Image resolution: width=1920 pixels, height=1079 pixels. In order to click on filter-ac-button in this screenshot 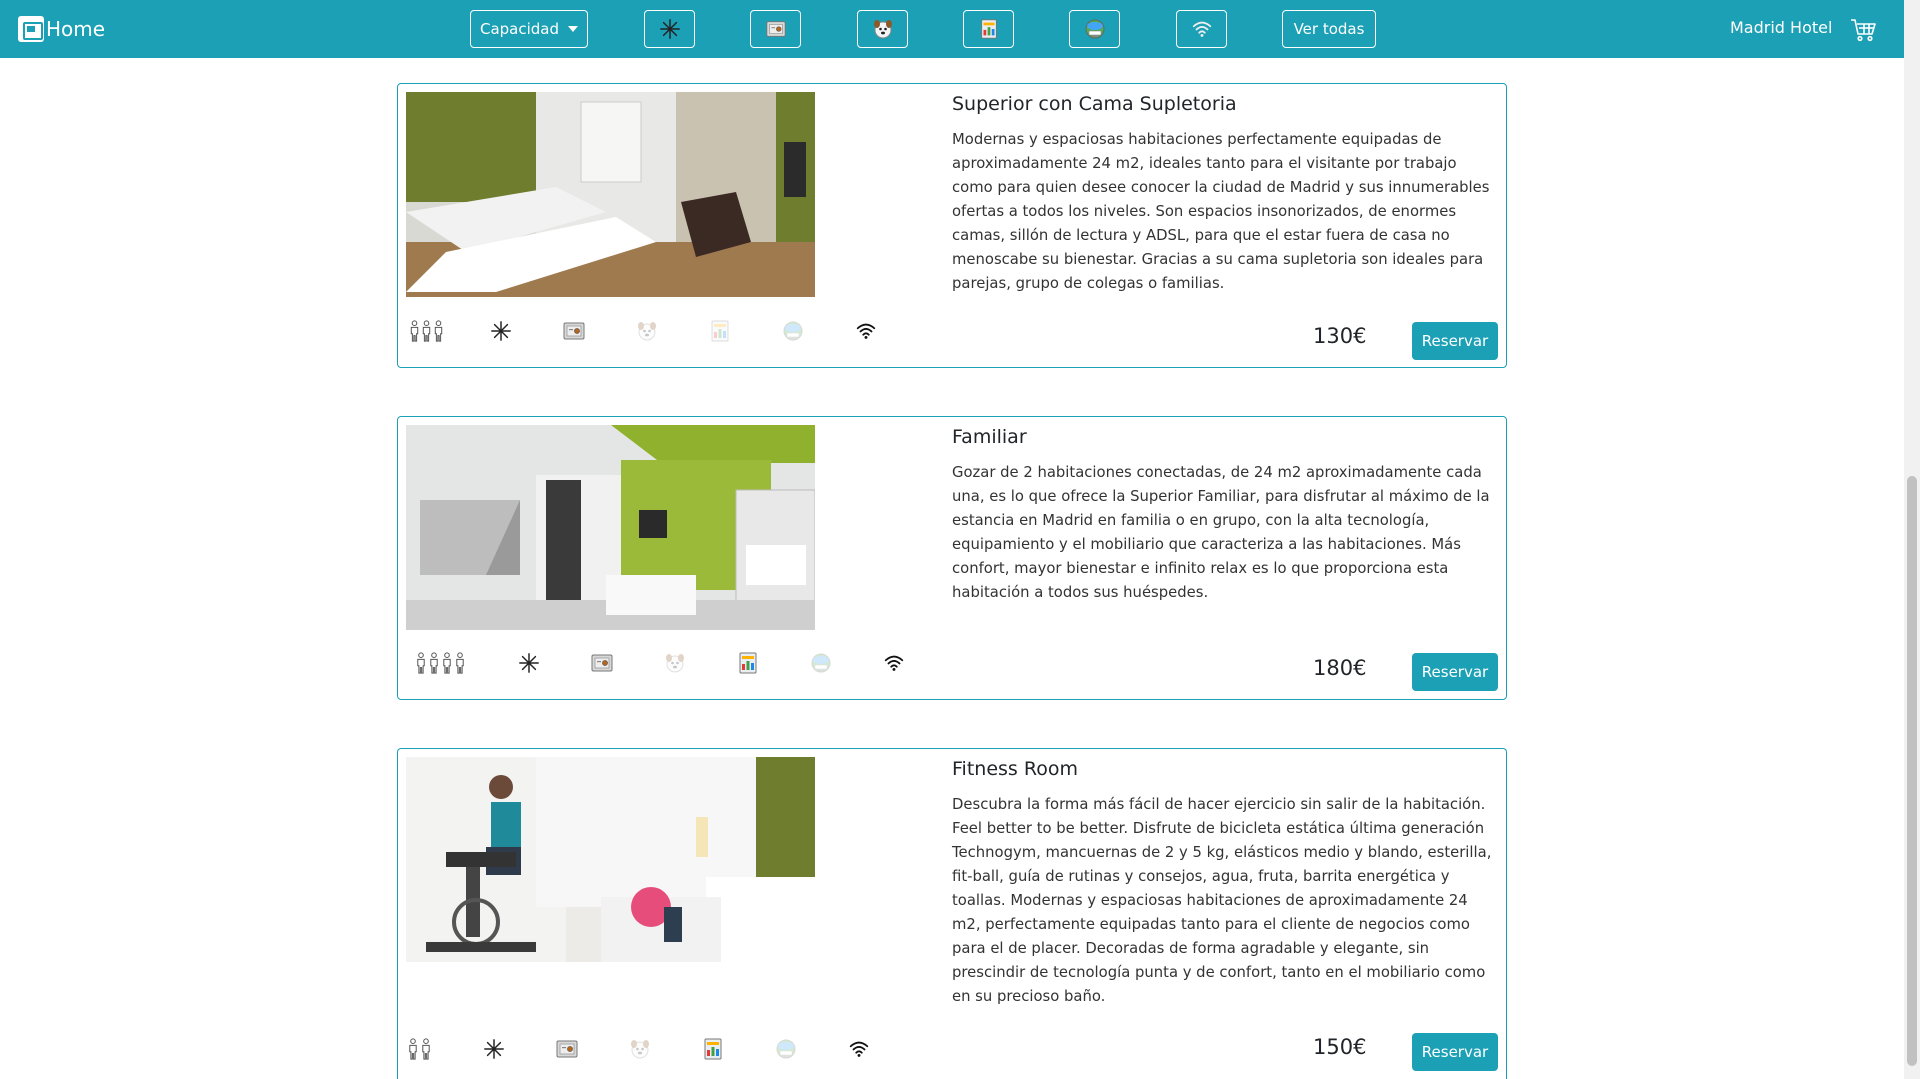, I will do `click(669, 29)`.